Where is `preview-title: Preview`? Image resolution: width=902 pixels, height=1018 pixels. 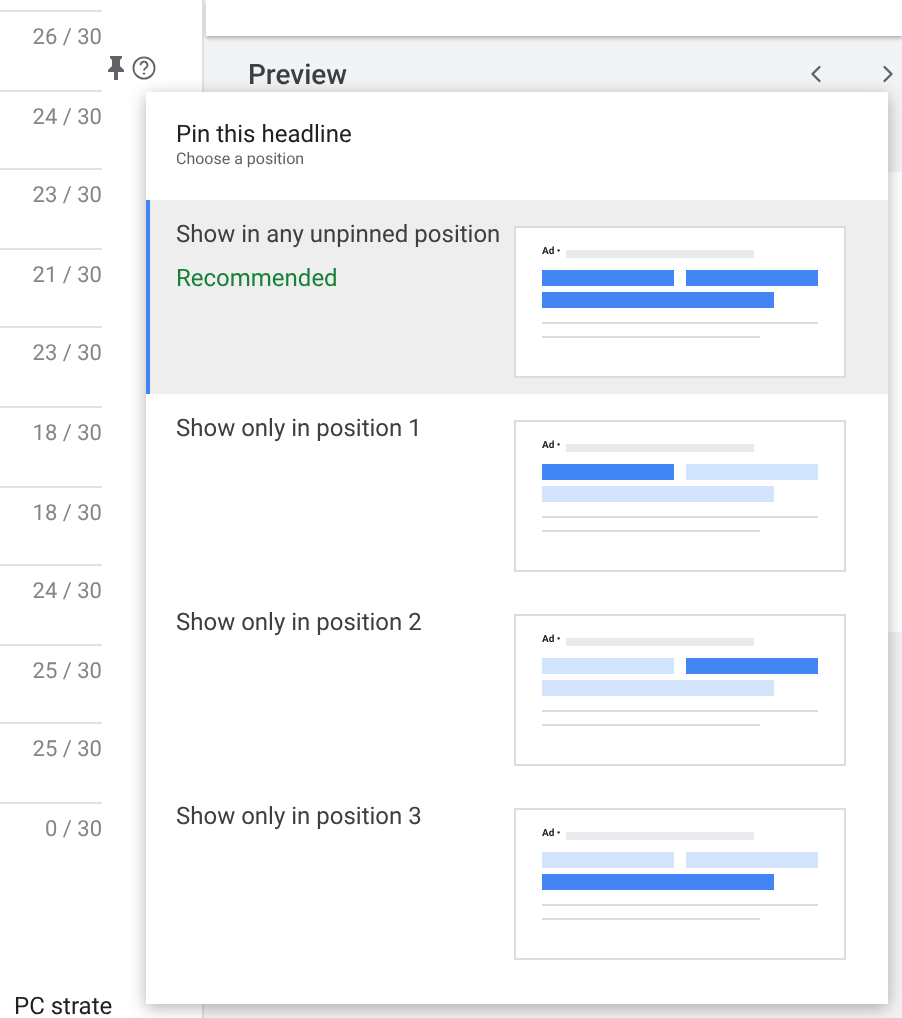
preview-title: Preview is located at coordinates (298, 76).